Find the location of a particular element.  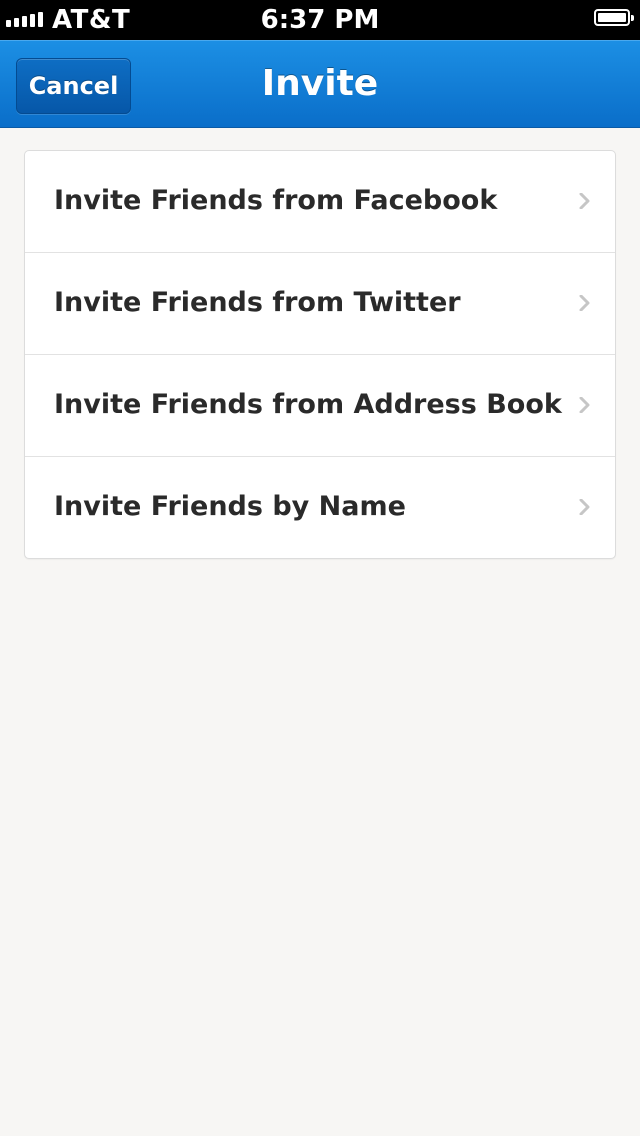

invite-address-book-row: Invite Friends from Address Book is located at coordinates (320, 406).